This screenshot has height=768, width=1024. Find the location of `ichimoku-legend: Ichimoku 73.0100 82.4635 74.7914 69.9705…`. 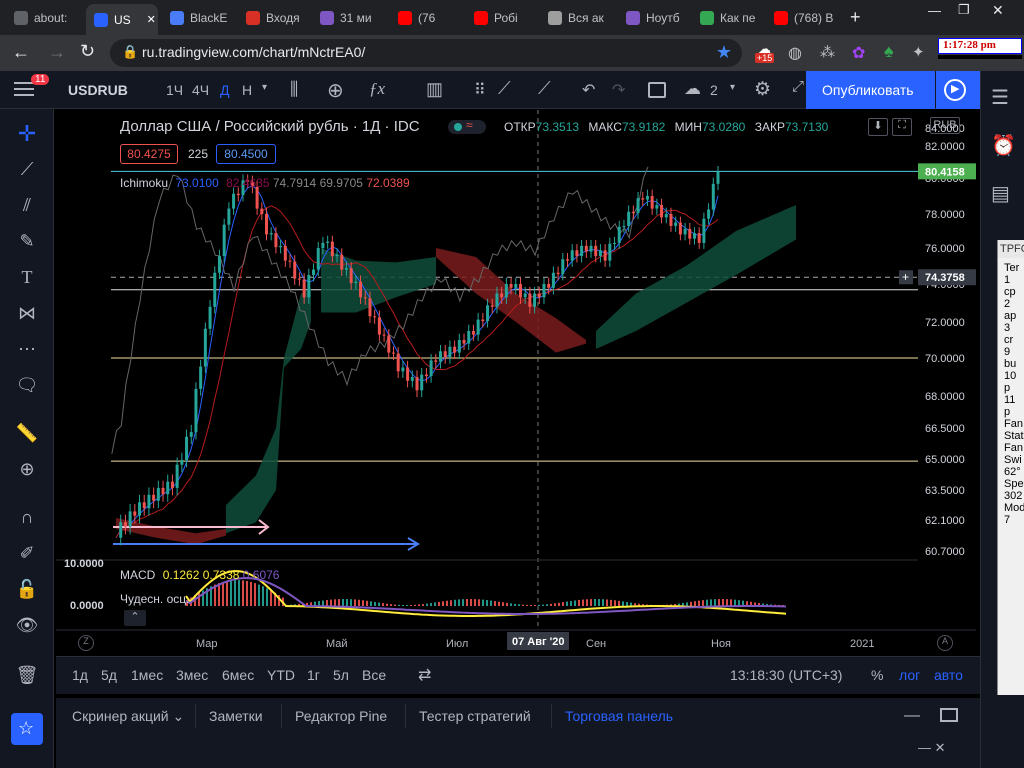

ichimoku-legend: Ichimoku 73.0100 82.4635 74.7914 69.9705… is located at coordinates (265, 183).